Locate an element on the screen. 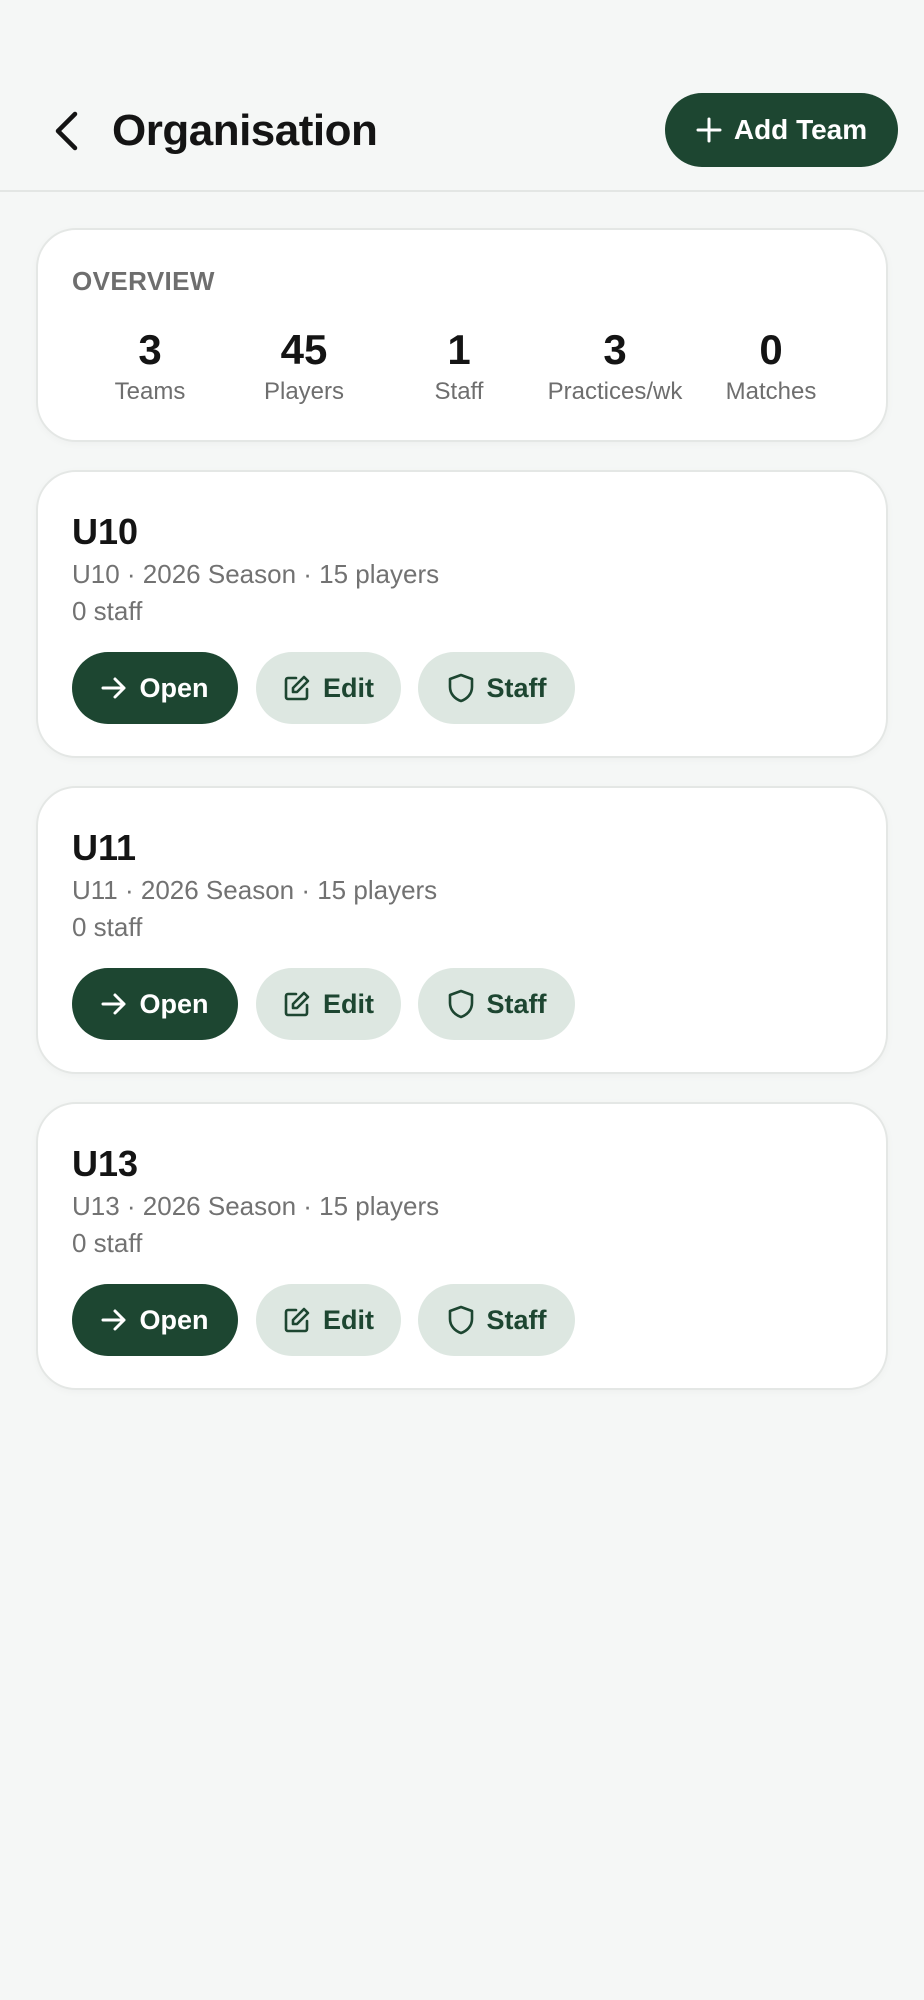 Image resolution: width=924 pixels, height=2000 pixels. stat-practices: 3 Practices/wk is located at coordinates (615, 366).